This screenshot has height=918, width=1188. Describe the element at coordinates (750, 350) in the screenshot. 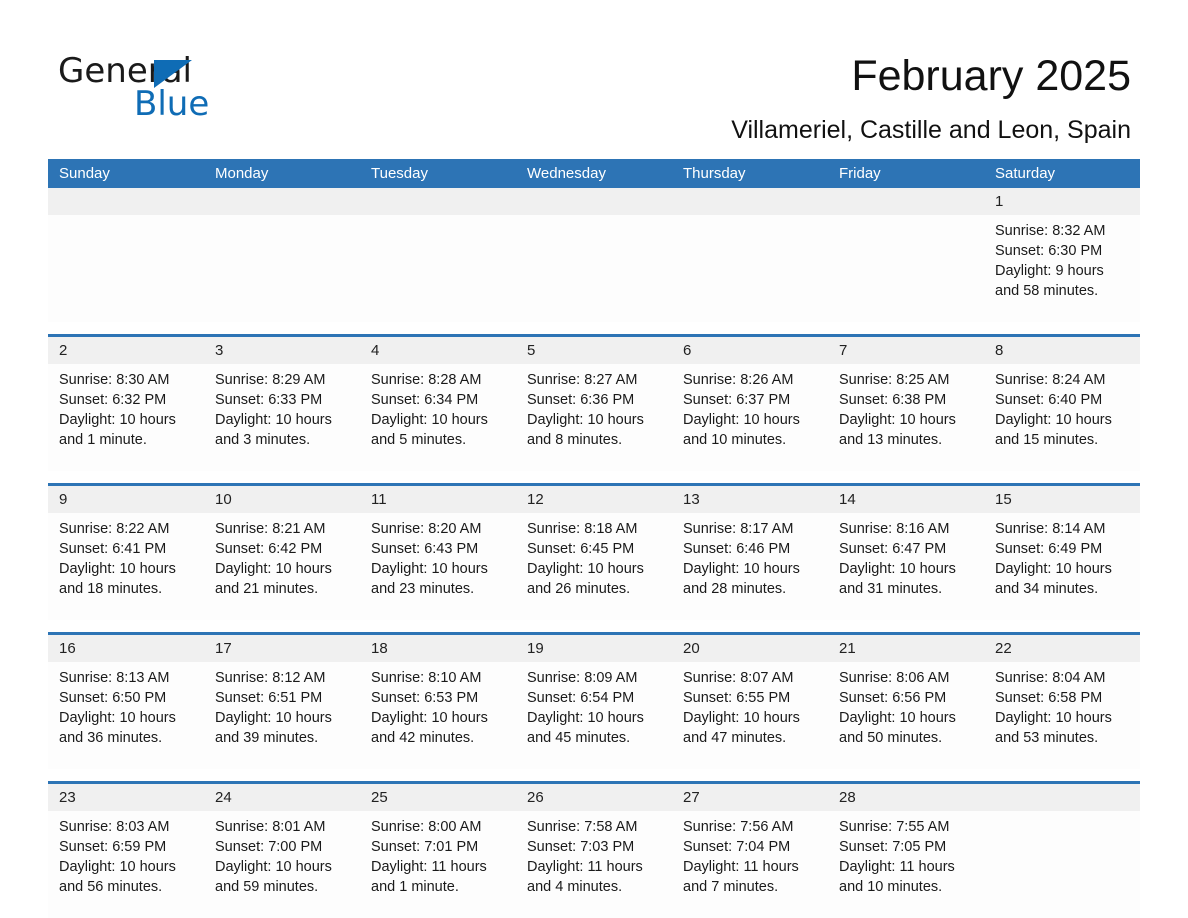

I see `day-number-6: 6` at that location.